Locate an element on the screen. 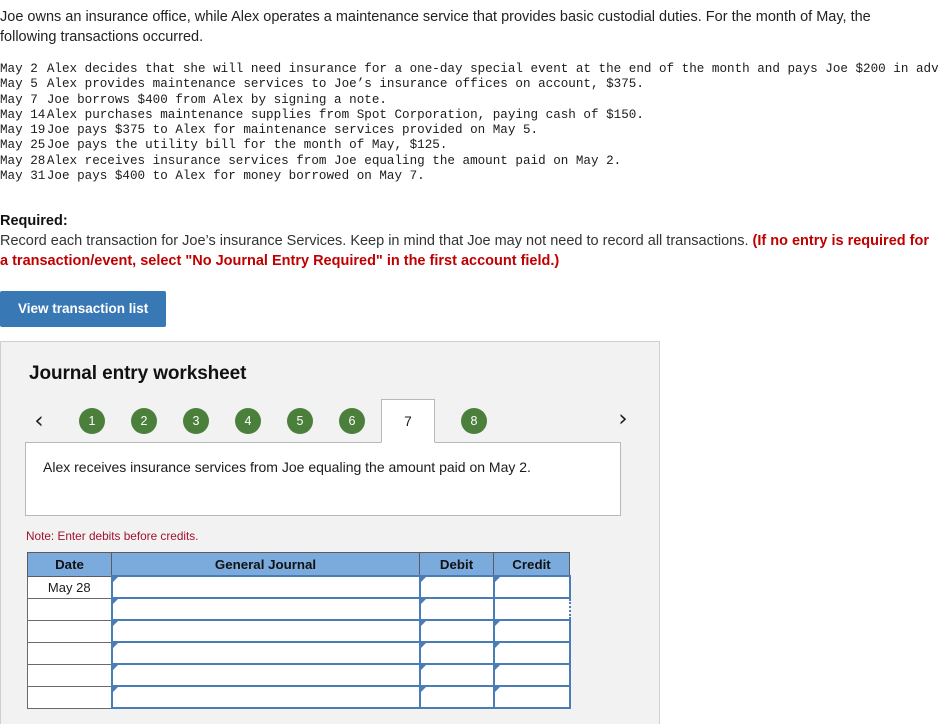 Image resolution: width=938 pixels, height=724 pixels. worksheet-tab-2: 2 is located at coordinates (144, 421).